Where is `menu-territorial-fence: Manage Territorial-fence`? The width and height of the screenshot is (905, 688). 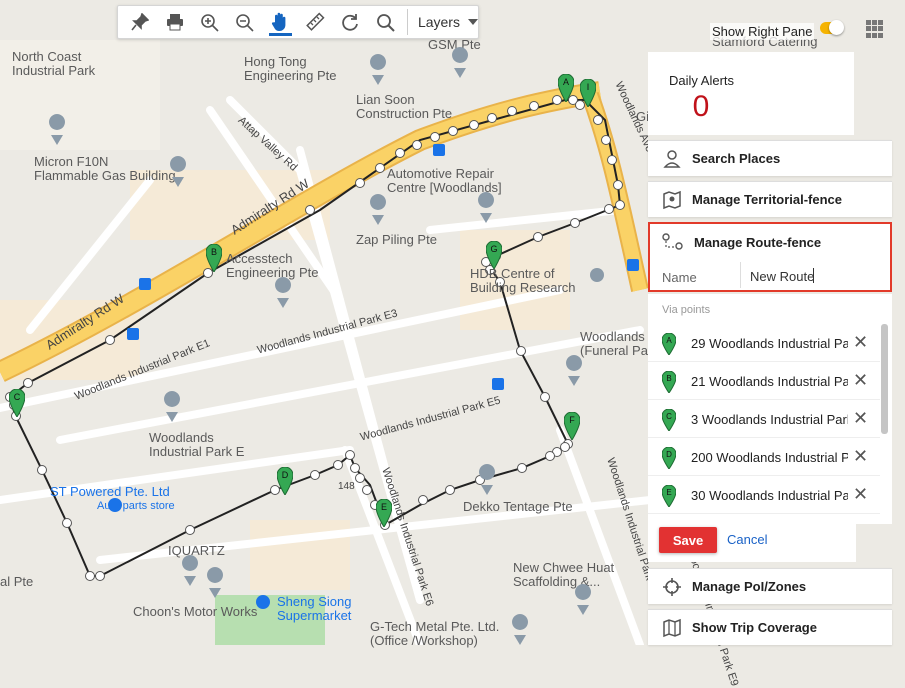 menu-territorial-fence: Manage Territorial-fence is located at coordinates (770, 199).